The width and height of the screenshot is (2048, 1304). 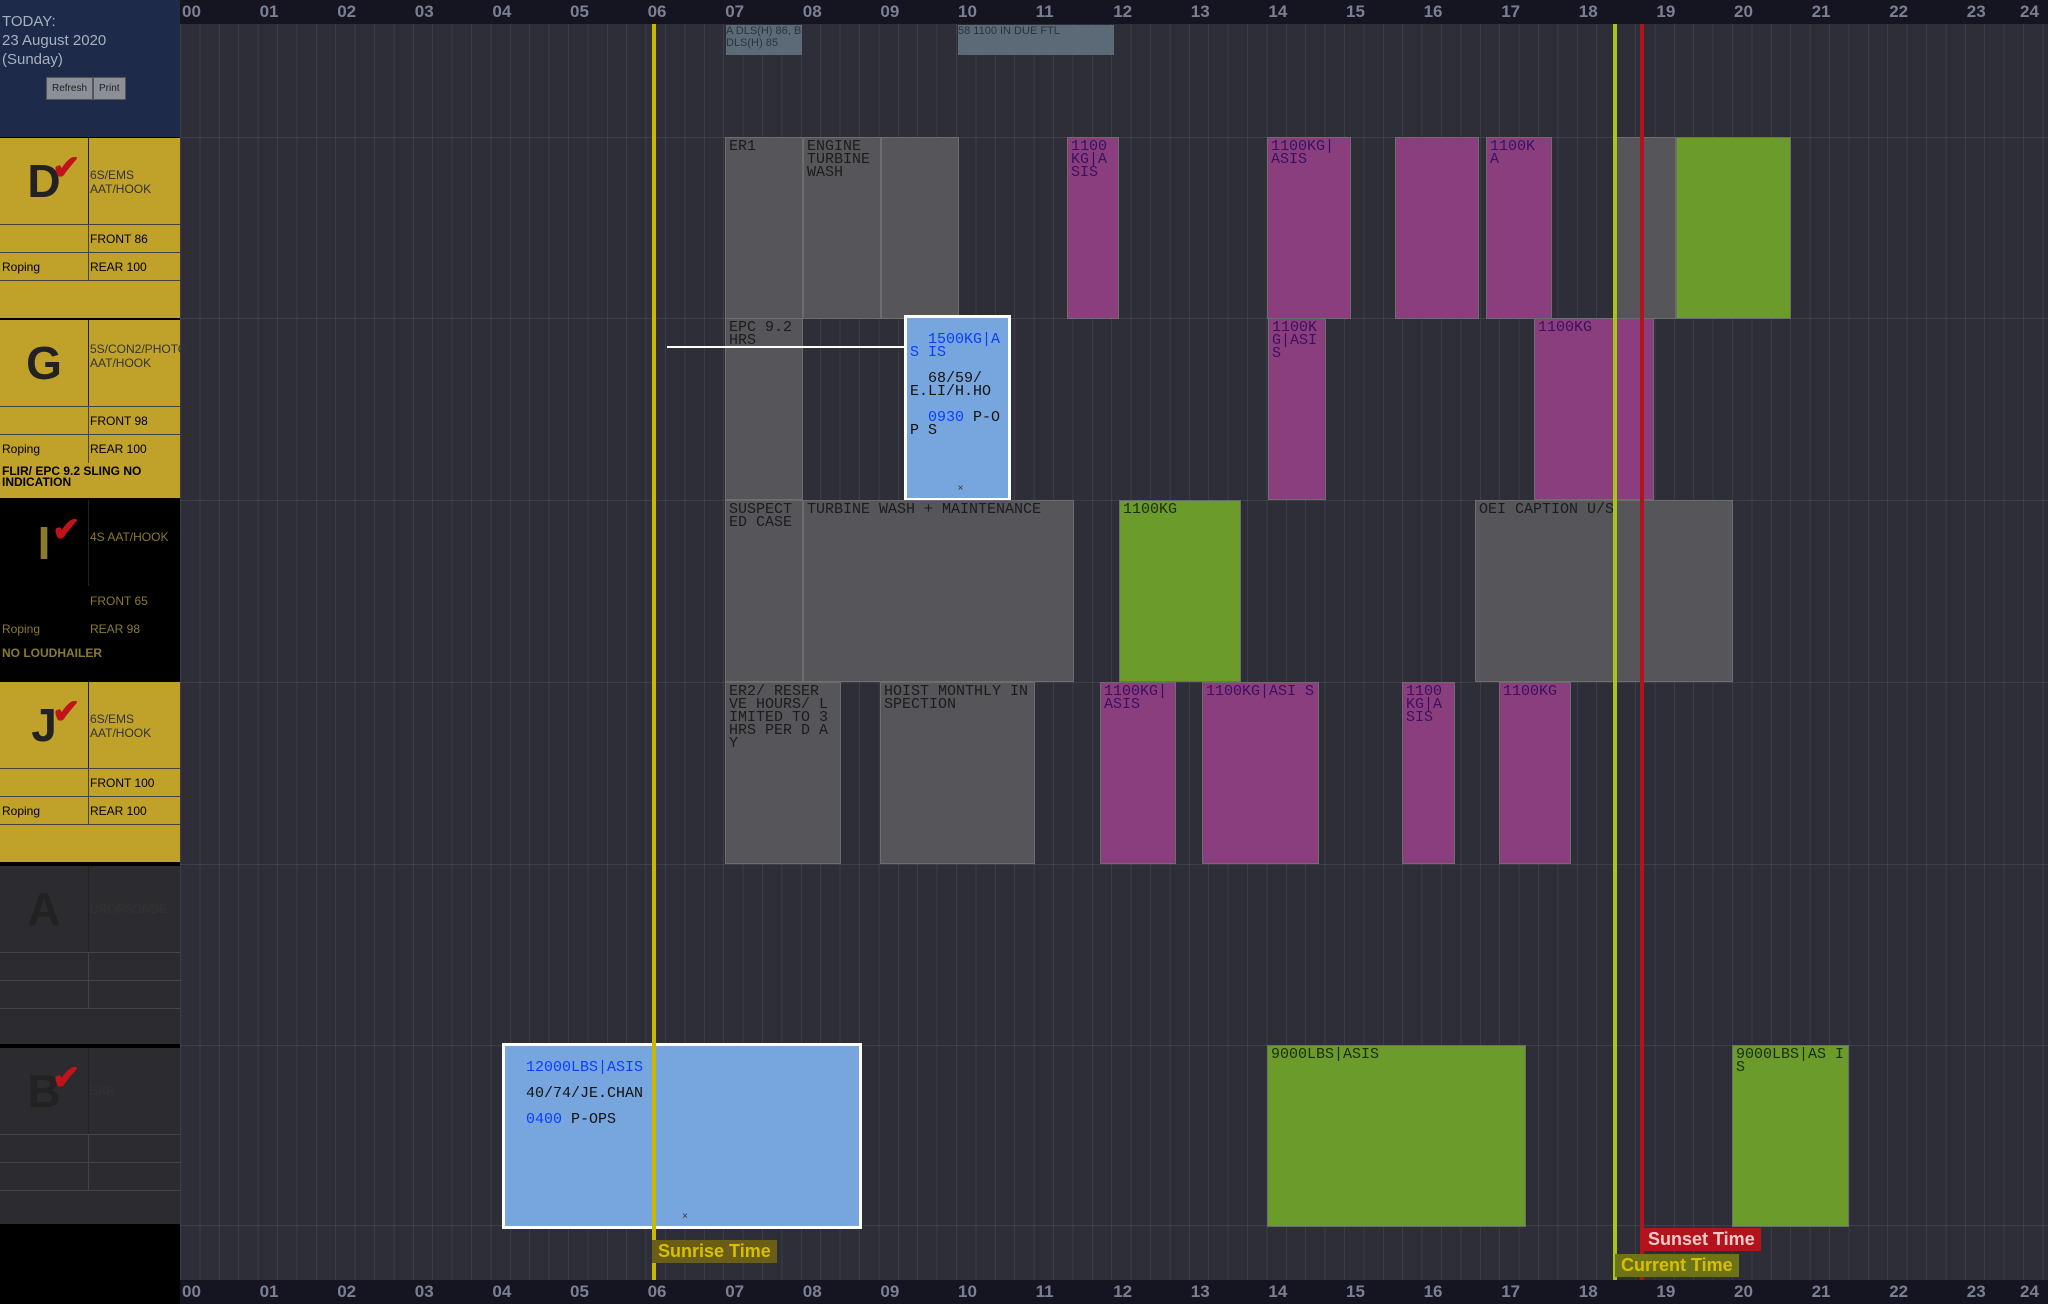 I want to click on hour-label: 10, so click(x=967, y=1291).